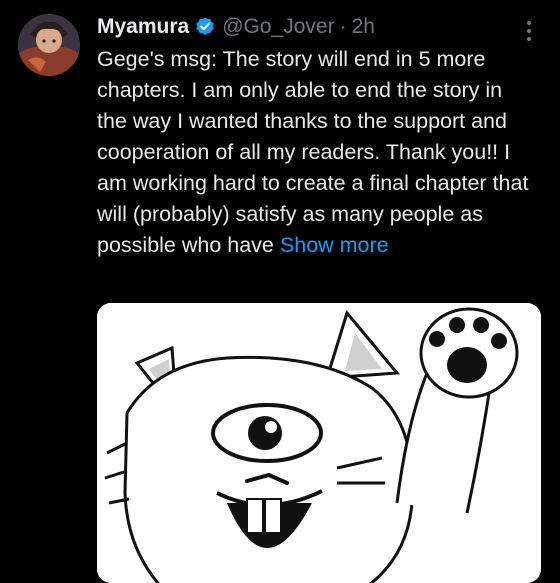 The image size is (560, 583). Describe the element at coordinates (143, 27) in the screenshot. I see `display-name: Myamura` at that location.